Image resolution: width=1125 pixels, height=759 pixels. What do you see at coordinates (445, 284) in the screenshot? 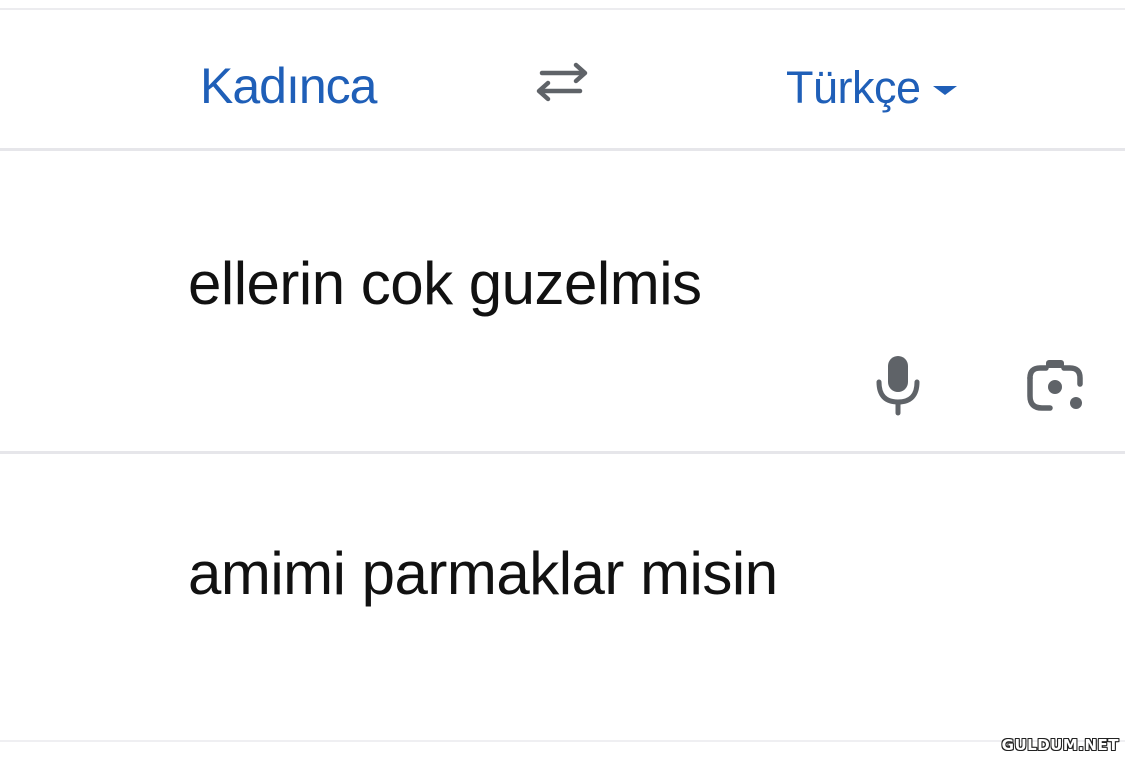
I see `source-text-input: ellerin cok guzelmis` at bounding box center [445, 284].